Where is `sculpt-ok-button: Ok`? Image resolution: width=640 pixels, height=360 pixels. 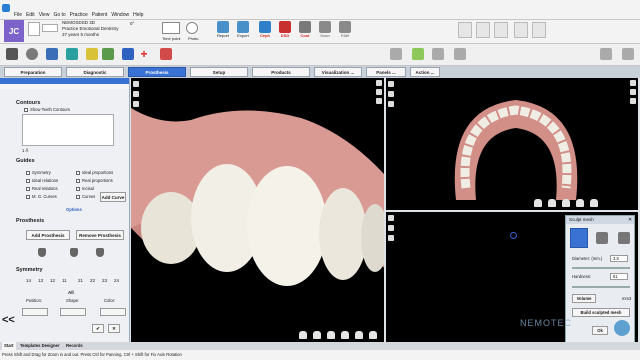 sculpt-ok-button: Ok is located at coordinates (600, 330).